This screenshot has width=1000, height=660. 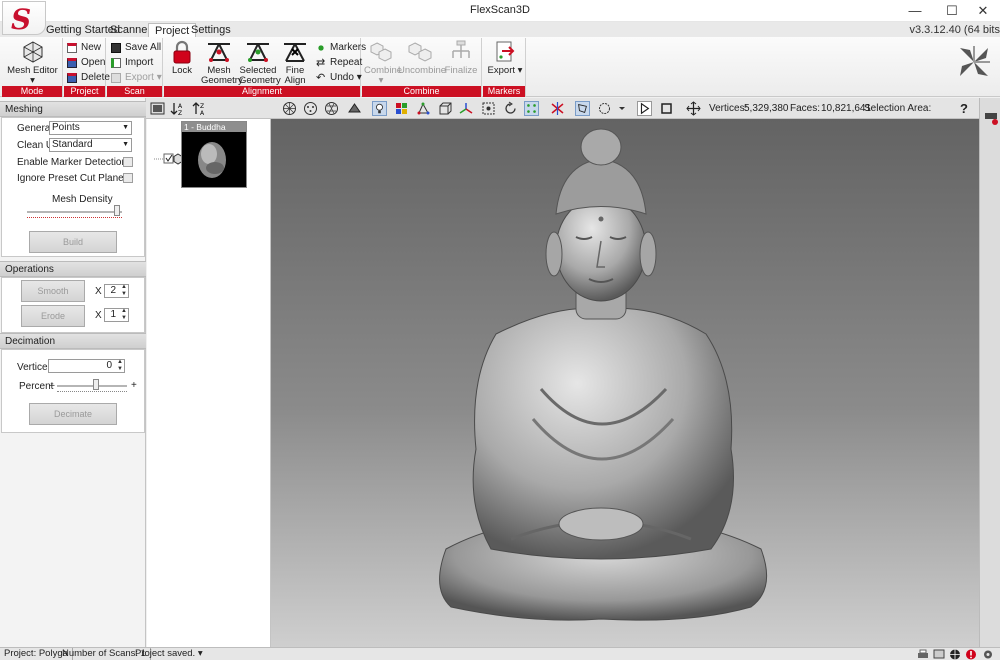 What do you see at coordinates (258, 52) in the screenshot?
I see `selected-geometry-icon` at bounding box center [258, 52].